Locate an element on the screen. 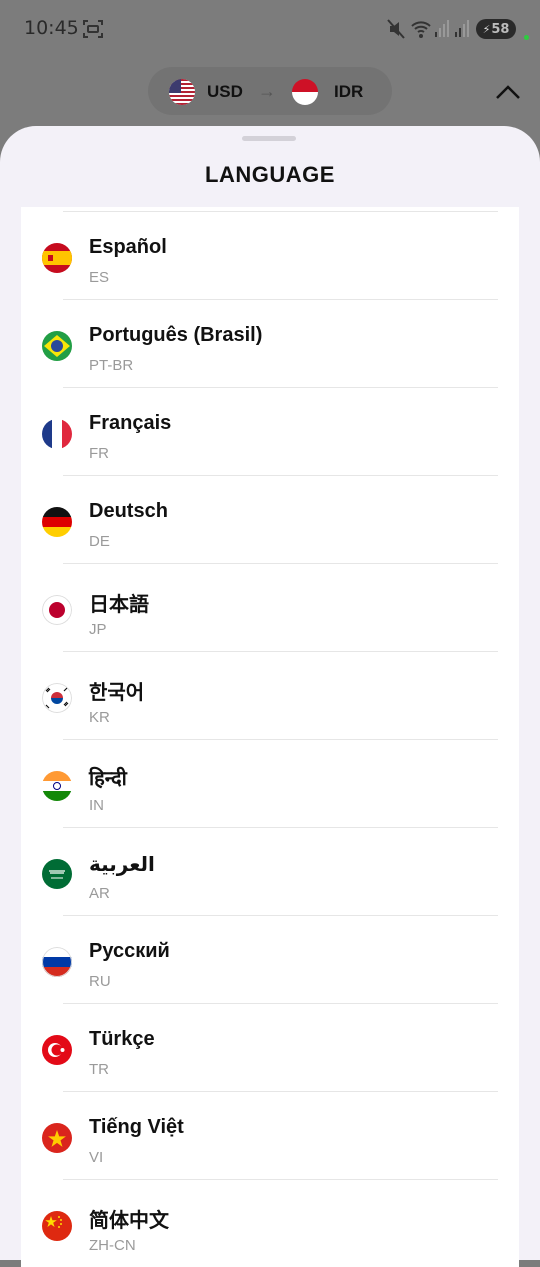  language-code: PT-BR is located at coordinates (111, 365).